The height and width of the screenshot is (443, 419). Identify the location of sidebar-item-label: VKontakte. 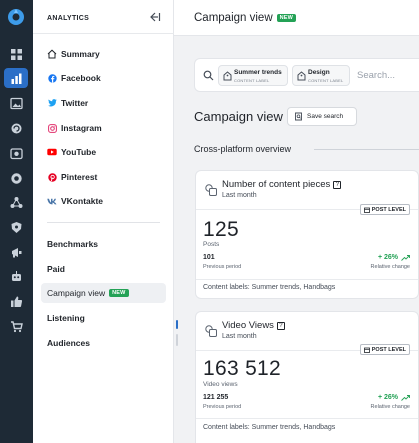
(82, 201).